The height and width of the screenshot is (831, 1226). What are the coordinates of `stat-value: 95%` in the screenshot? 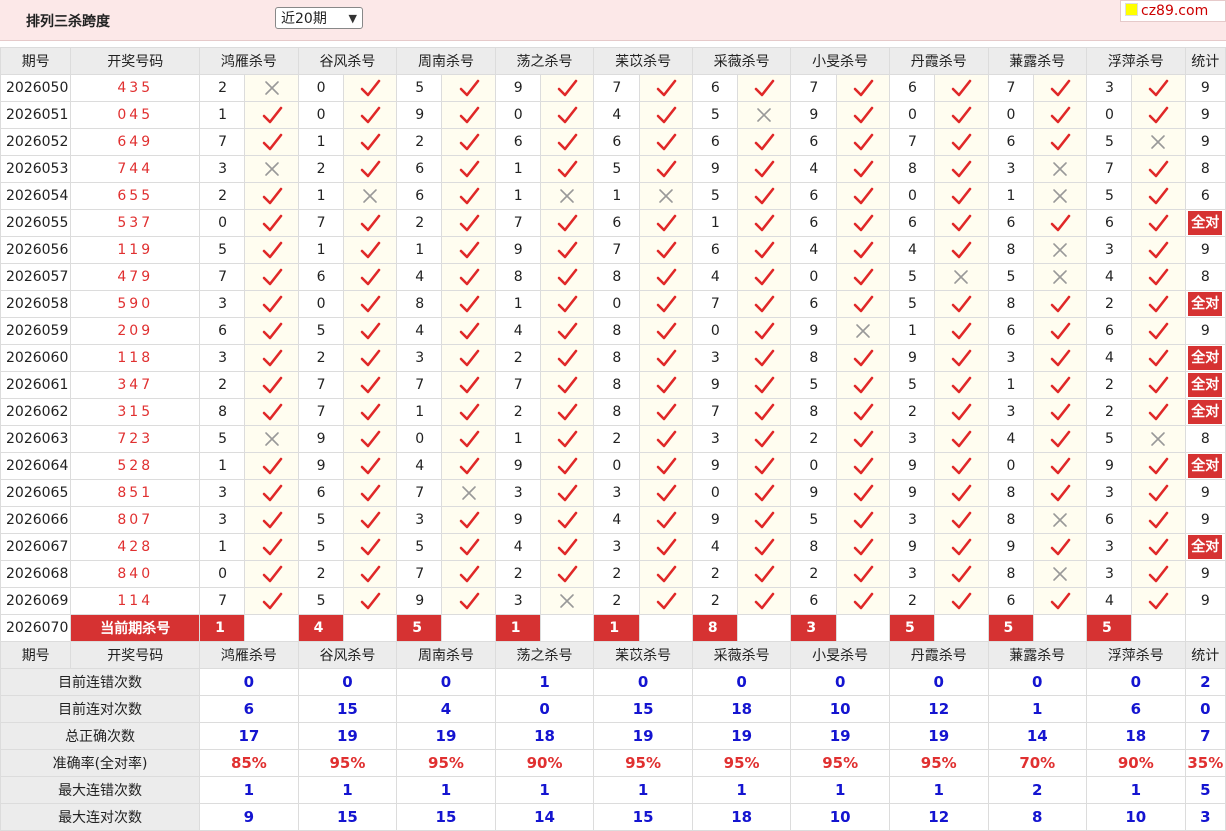 It's located at (938, 763).